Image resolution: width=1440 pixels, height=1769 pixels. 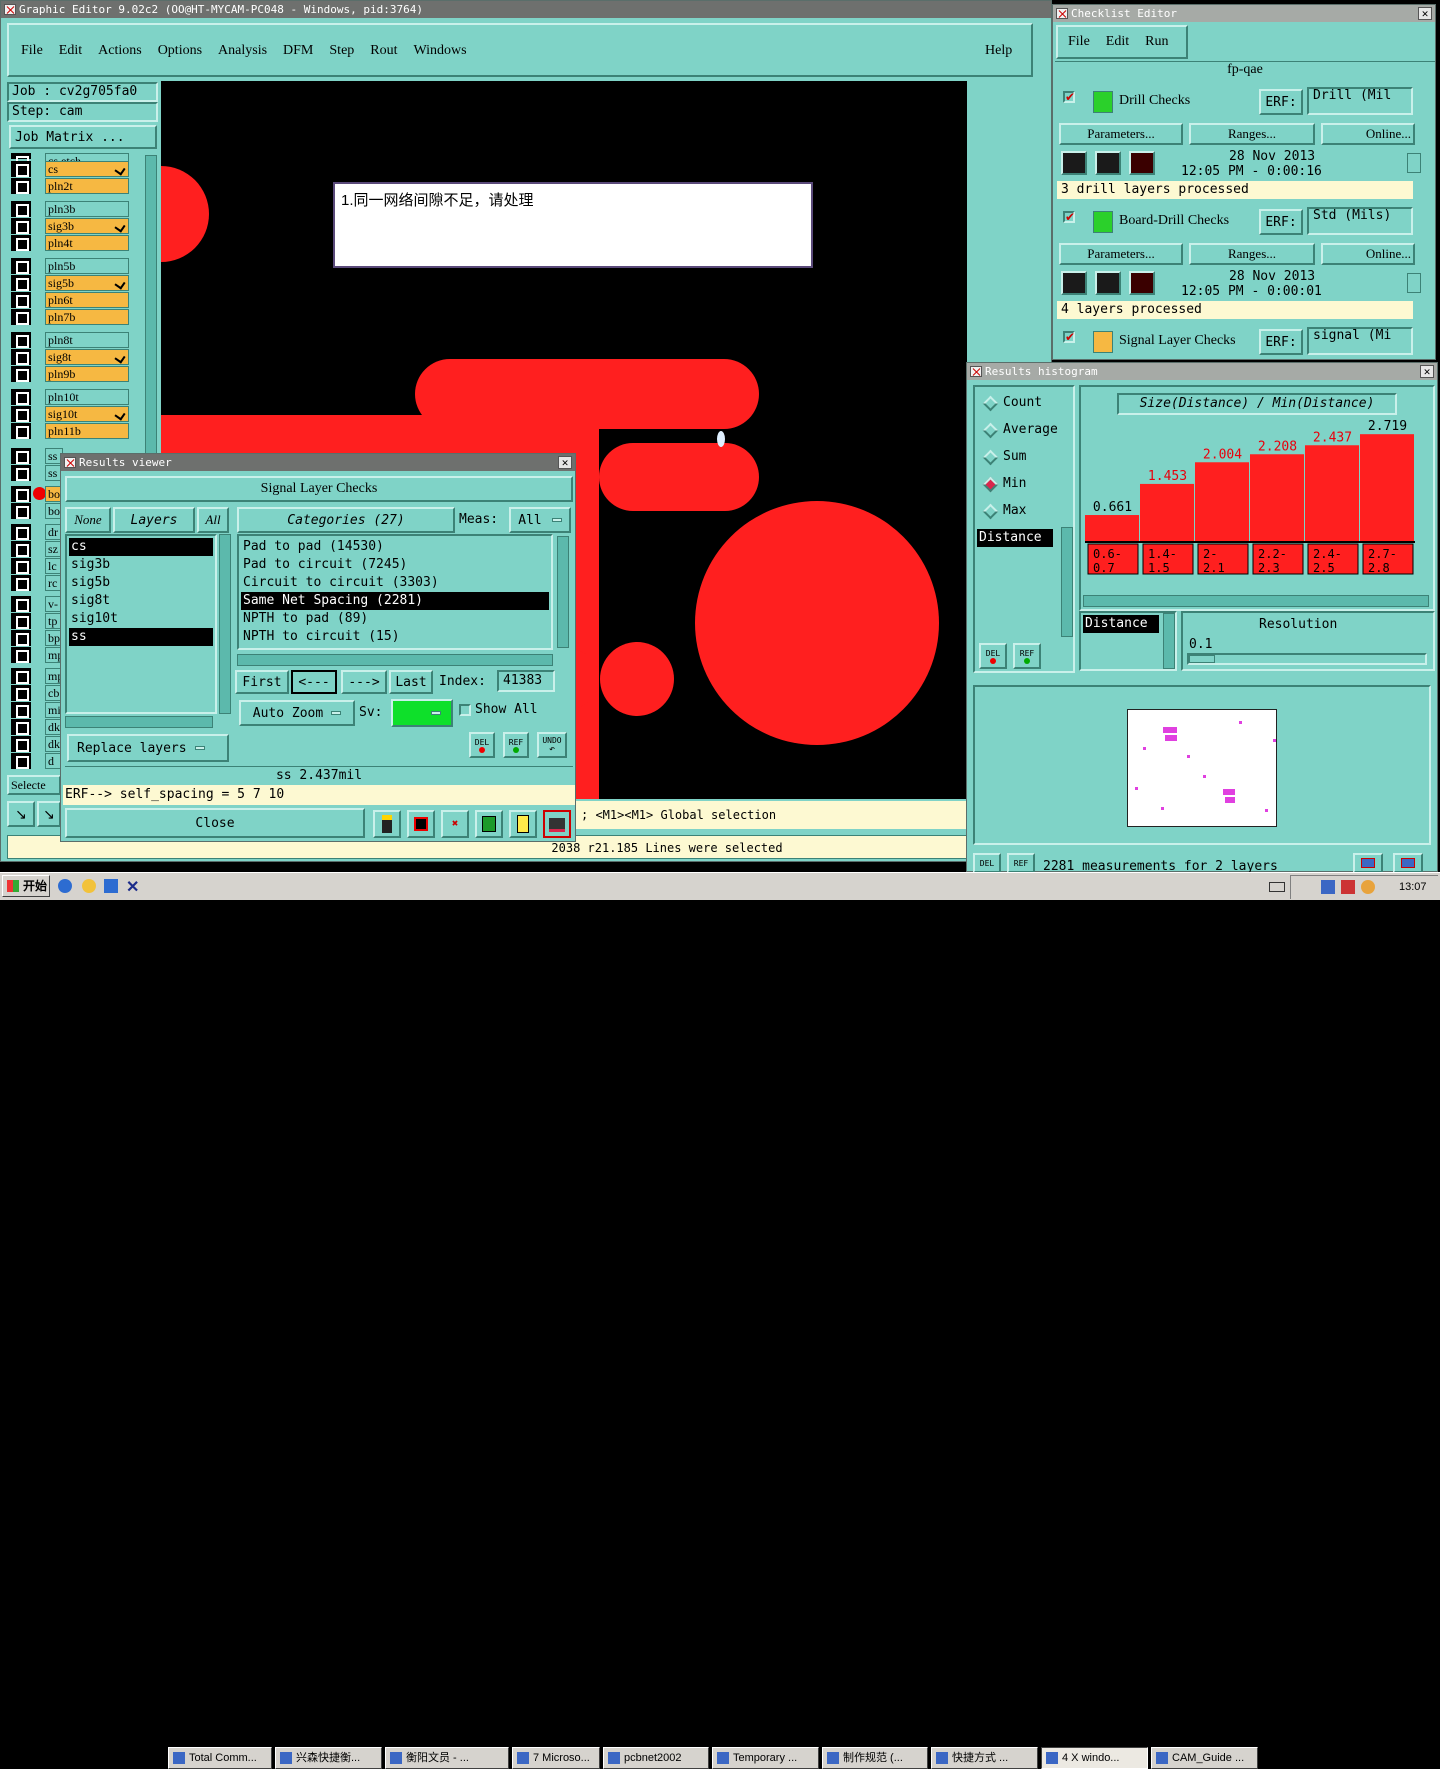 What do you see at coordinates (38, 761) in the screenshot?
I see `layer-row: d` at bounding box center [38, 761].